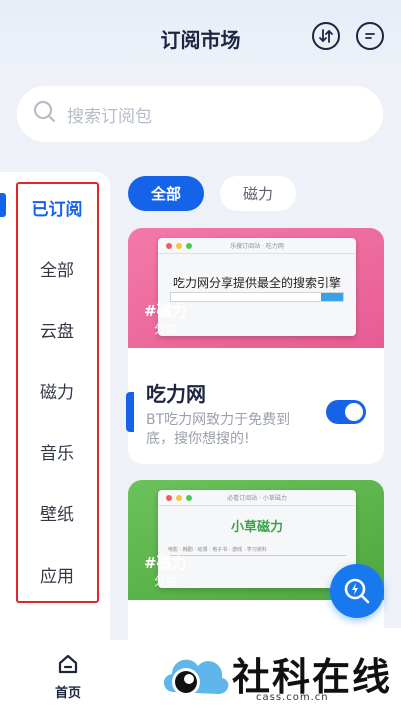 The width and height of the screenshot is (401, 713). I want to click on preview-headline: 吃力网分享提供最全的搜索引擎, so click(256, 283).